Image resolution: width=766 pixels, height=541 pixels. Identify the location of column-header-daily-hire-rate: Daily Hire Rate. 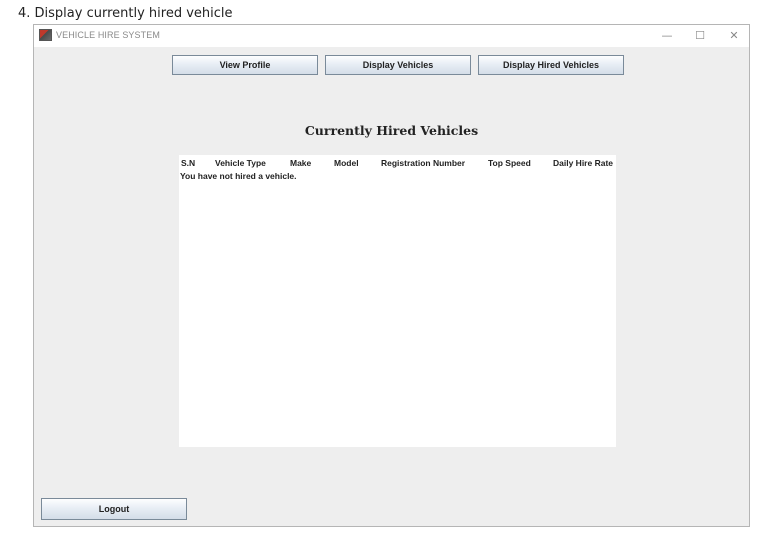
(583, 163).